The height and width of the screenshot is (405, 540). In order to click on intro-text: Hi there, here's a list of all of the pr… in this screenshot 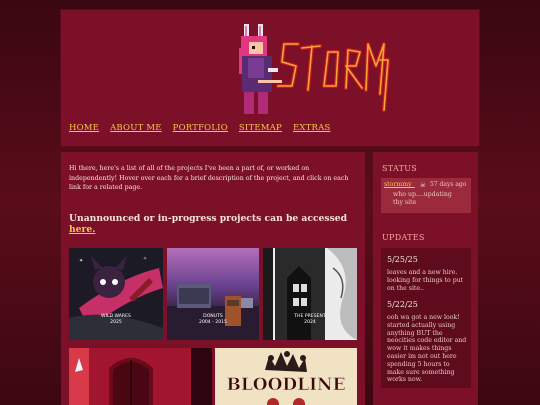, I will do `click(209, 178)`.